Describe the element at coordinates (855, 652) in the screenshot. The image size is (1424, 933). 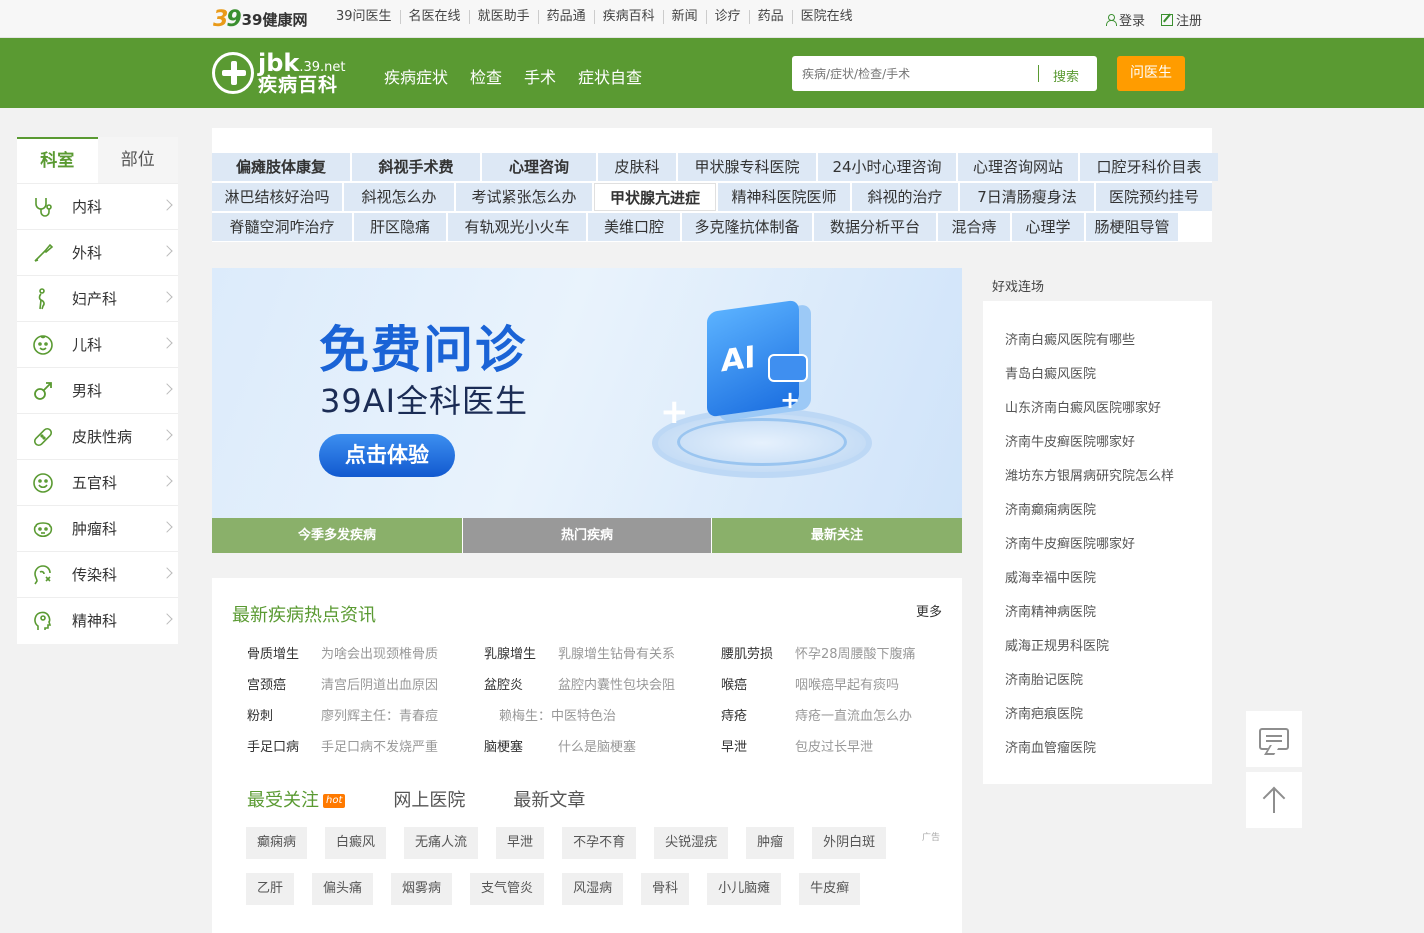
I see `news-headline: 怀孕28周腰酸下腹痛` at that location.